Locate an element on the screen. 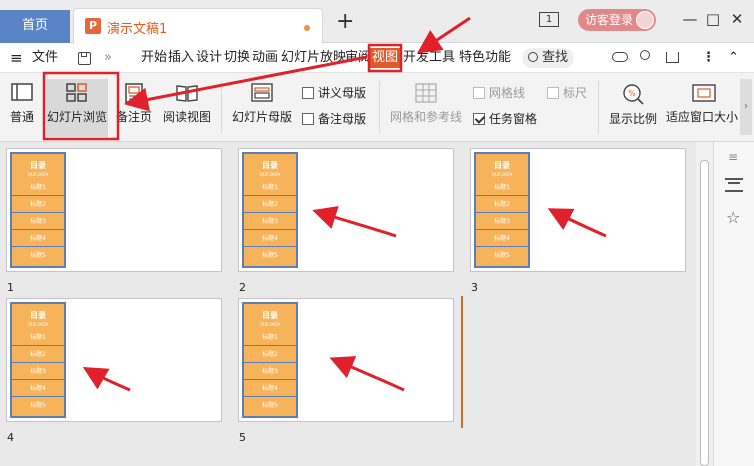  slide-master-icon is located at coordinates (262, 92).